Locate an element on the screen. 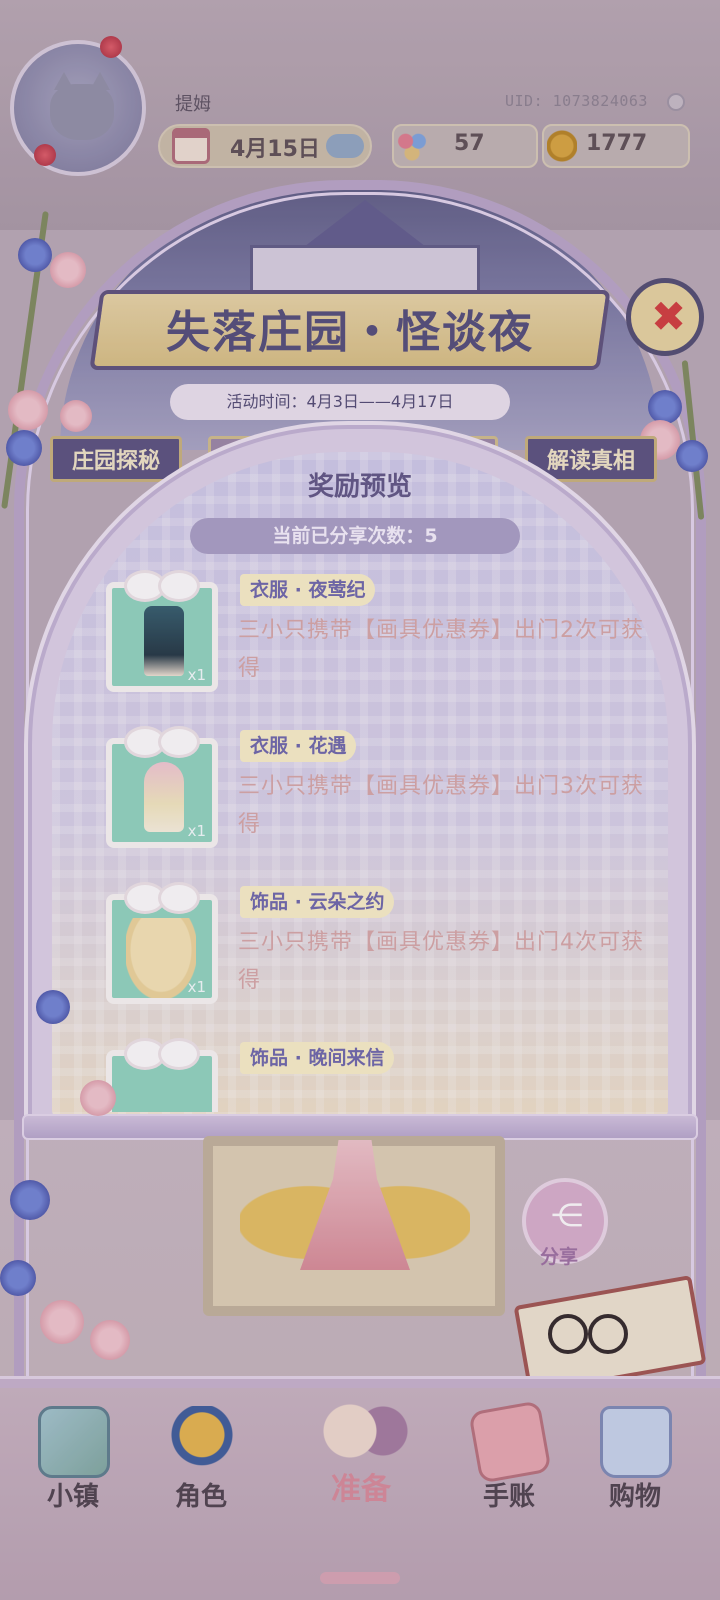 Image resolution: width=720 pixels, height=1600 pixels. glasses-icon is located at coordinates (585, 1332).